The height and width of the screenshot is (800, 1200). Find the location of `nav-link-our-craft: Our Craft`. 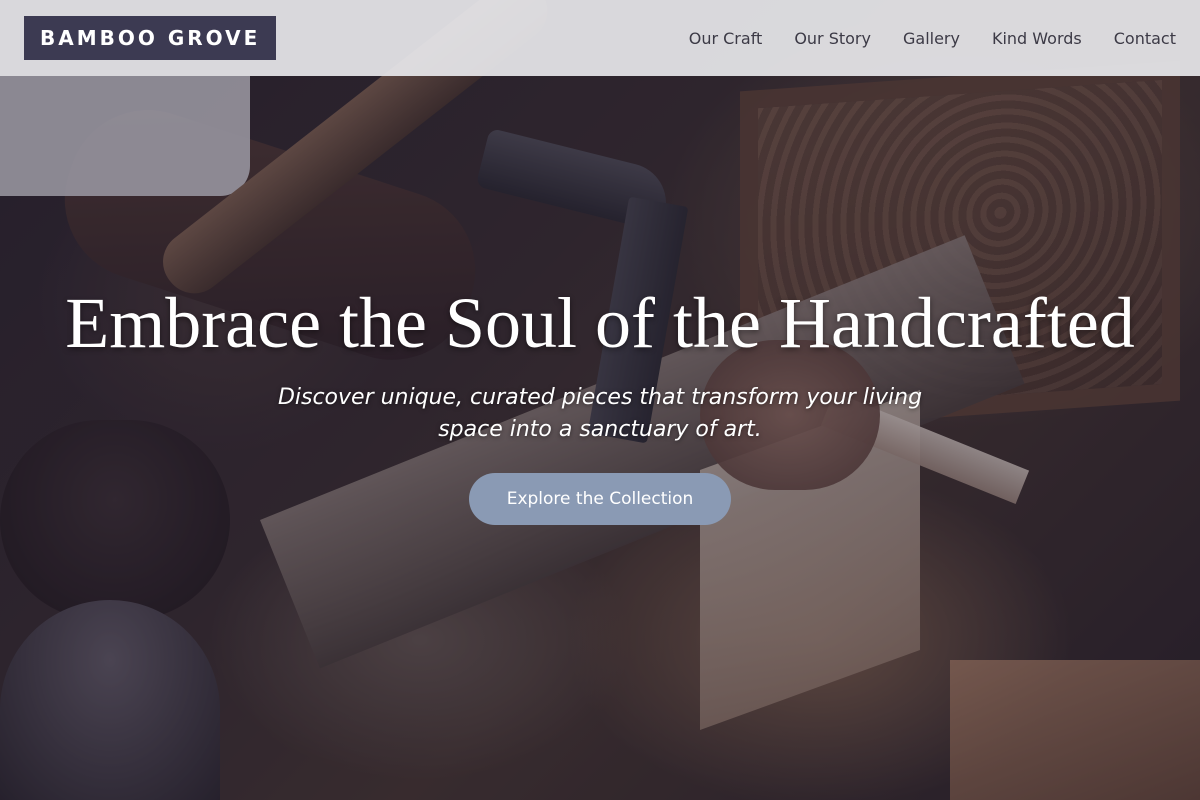

nav-link-our-craft: Our Craft is located at coordinates (726, 38).